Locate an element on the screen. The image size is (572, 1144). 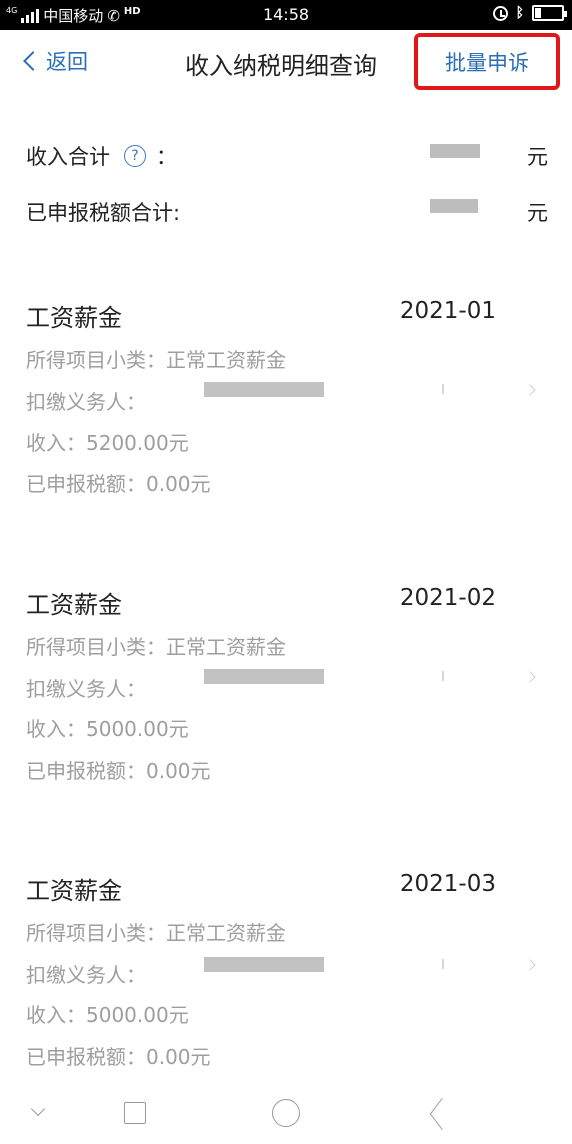
battery-icon is located at coordinates (549, 13).